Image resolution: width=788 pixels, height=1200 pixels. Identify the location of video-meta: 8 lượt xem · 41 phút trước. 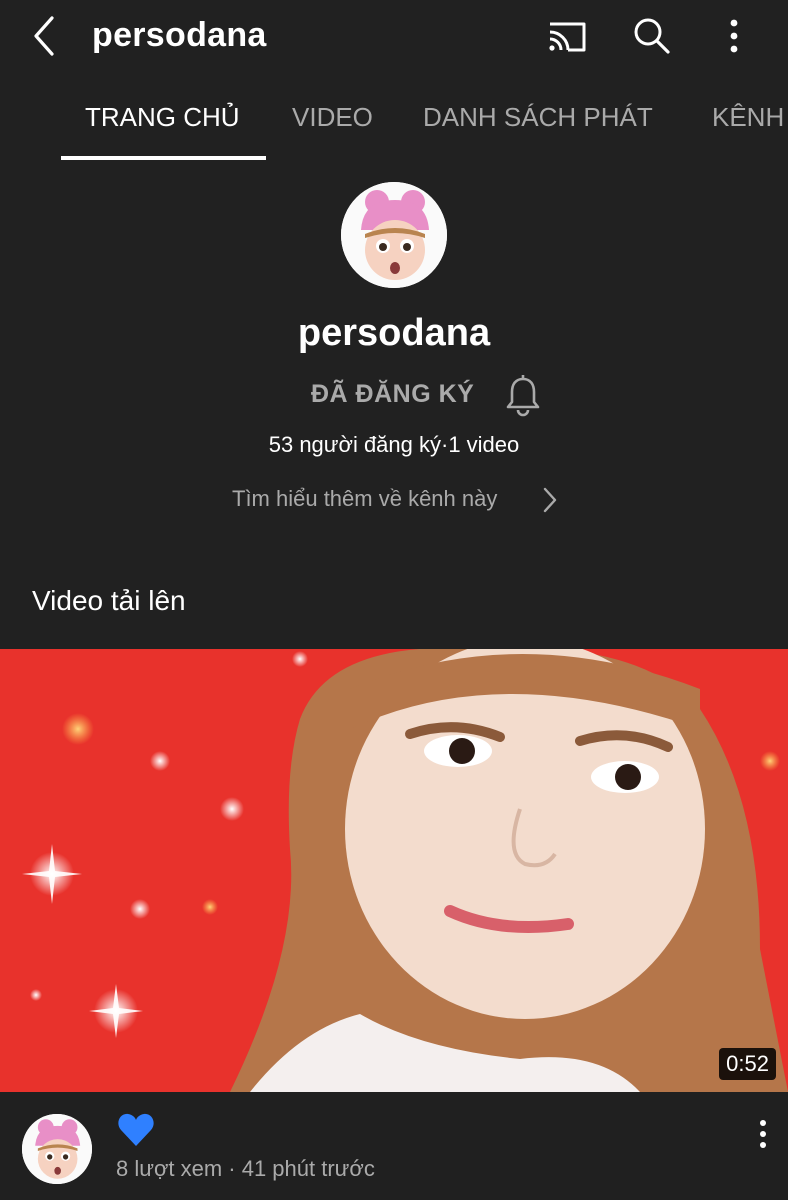
(245, 1168).